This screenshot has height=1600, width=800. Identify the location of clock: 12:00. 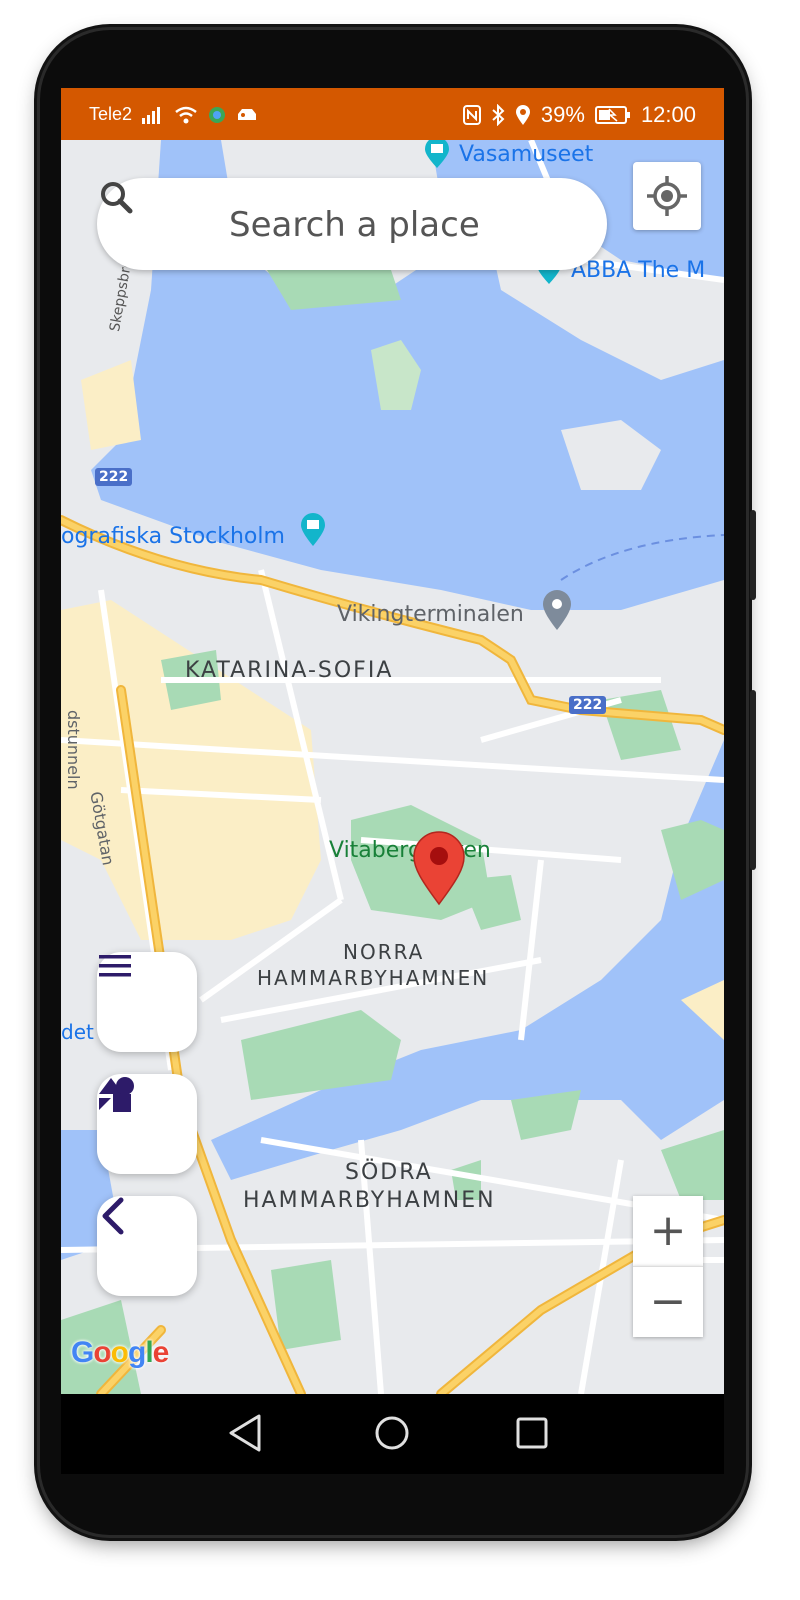
(668, 114).